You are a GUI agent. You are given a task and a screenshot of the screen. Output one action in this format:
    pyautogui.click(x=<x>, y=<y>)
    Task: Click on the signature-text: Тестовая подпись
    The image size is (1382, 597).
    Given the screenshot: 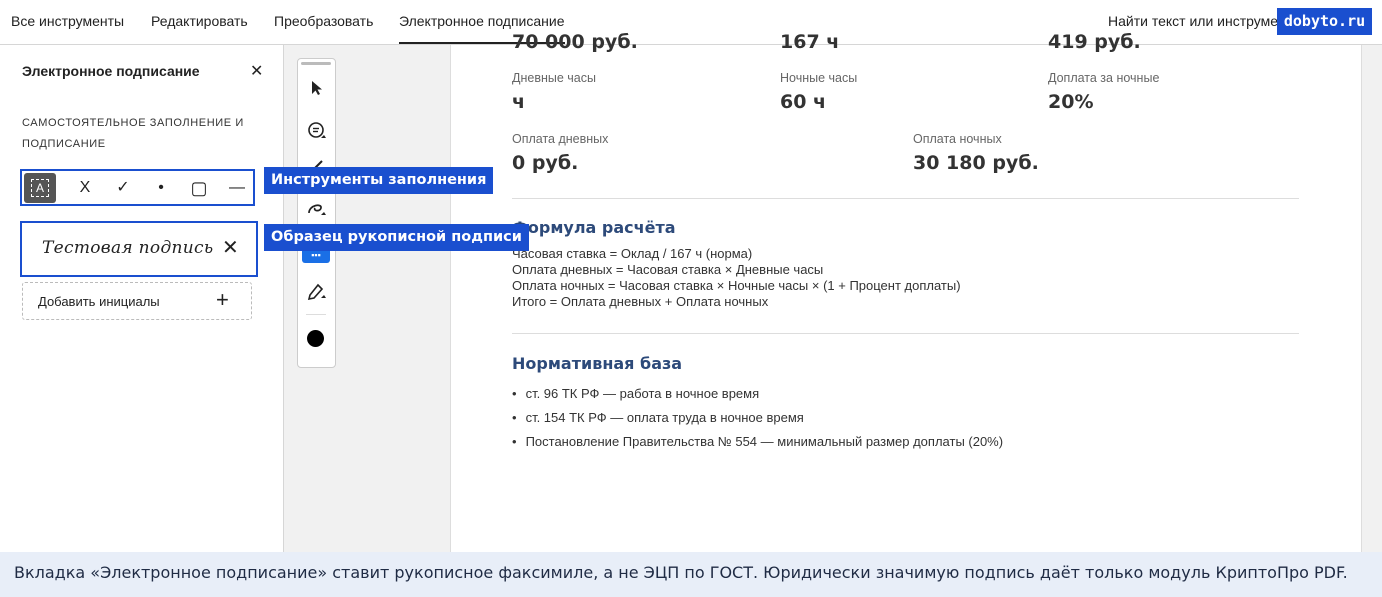 What is the action you would take?
    pyautogui.click(x=128, y=248)
    